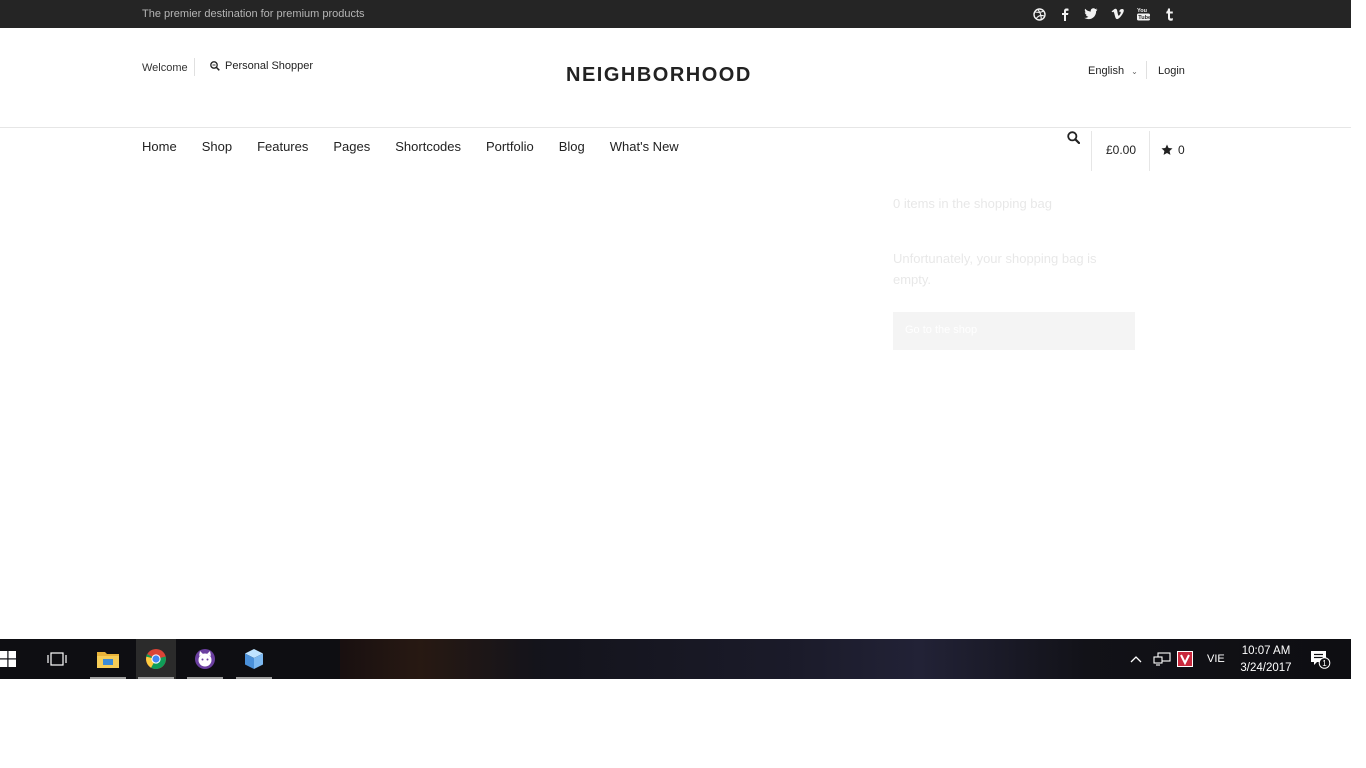 This screenshot has height=768, width=1366. I want to click on taskbar-app-cat, so click(205, 659).